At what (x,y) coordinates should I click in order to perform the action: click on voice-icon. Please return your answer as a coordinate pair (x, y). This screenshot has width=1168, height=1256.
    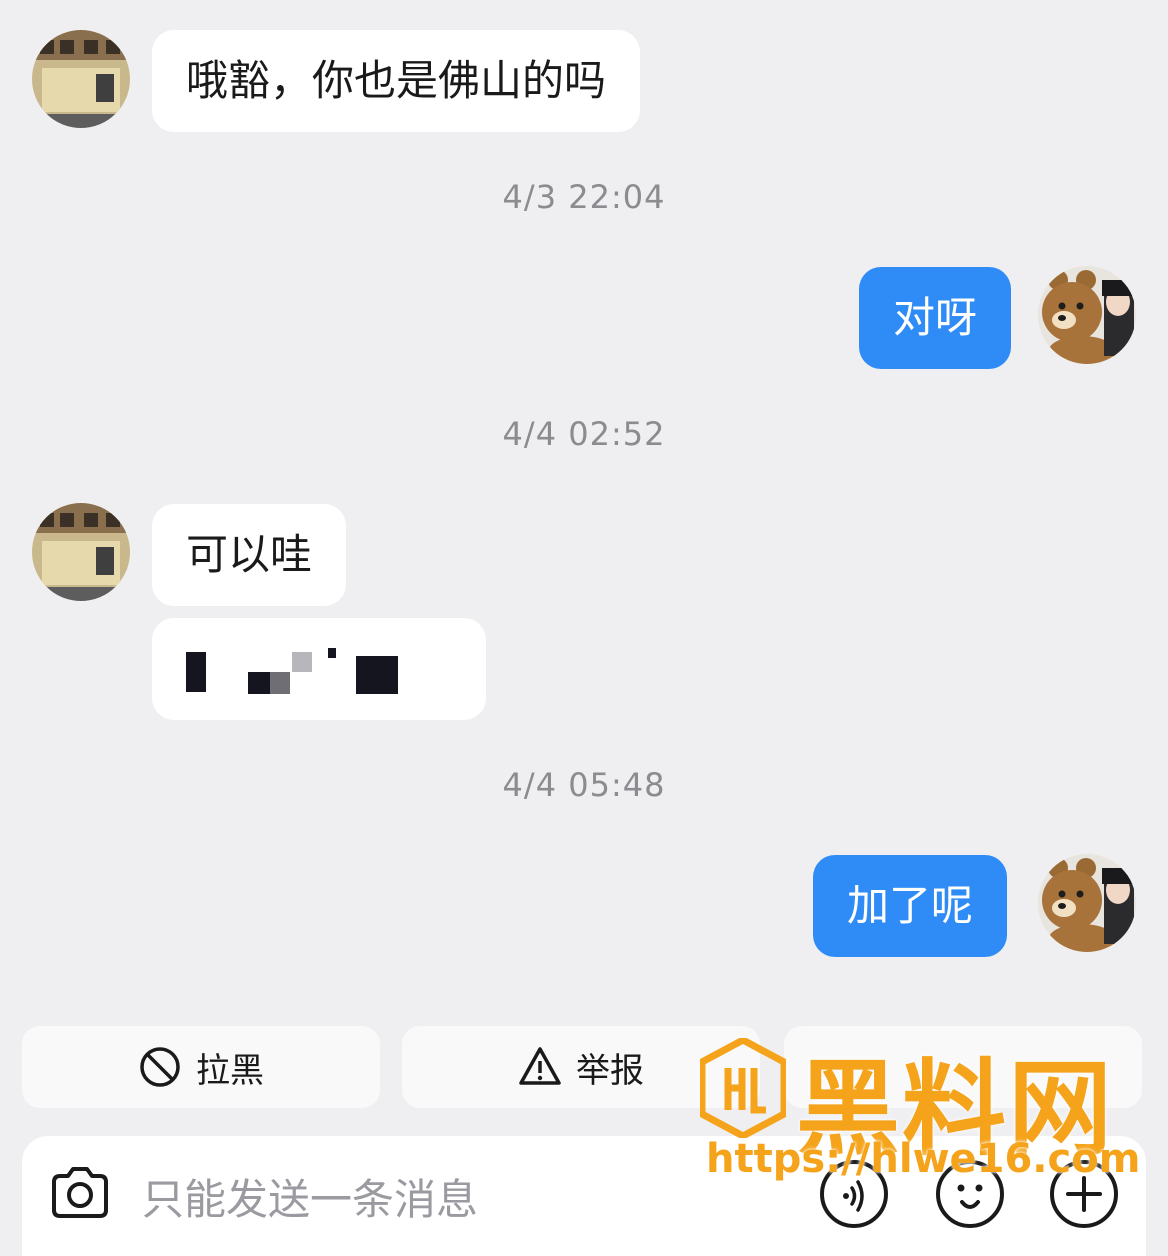
    Looking at the image, I should click on (854, 1194).